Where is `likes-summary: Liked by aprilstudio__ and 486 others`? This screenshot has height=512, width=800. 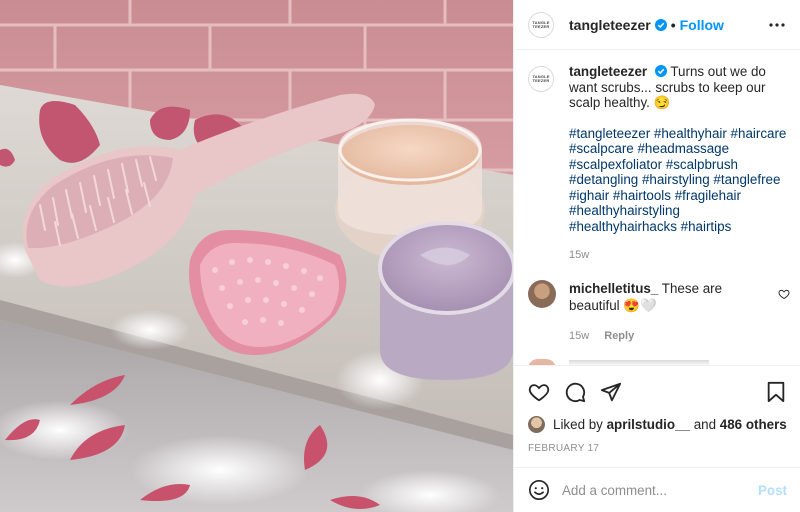 likes-summary: Liked by aprilstudio__ and 486 others is located at coordinates (657, 424).